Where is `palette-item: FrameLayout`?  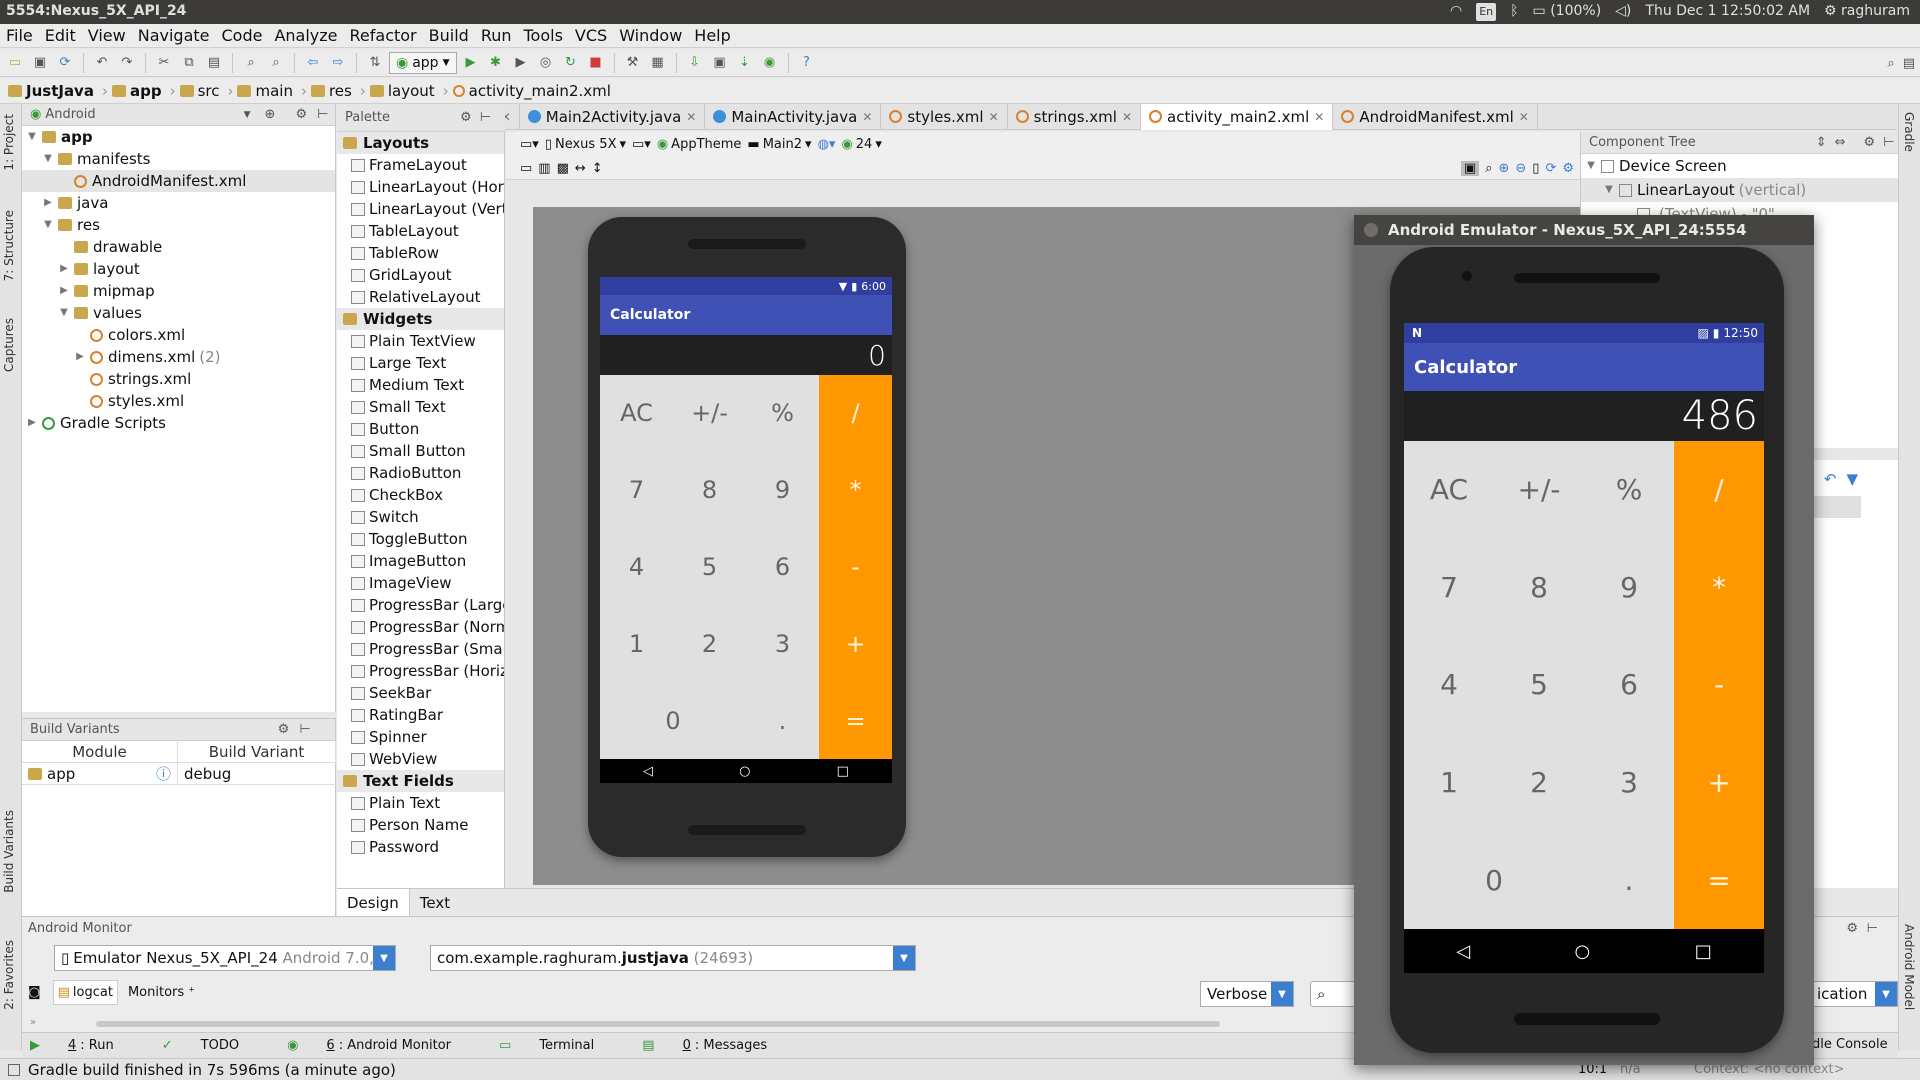 palette-item: FrameLayout is located at coordinates (420, 165).